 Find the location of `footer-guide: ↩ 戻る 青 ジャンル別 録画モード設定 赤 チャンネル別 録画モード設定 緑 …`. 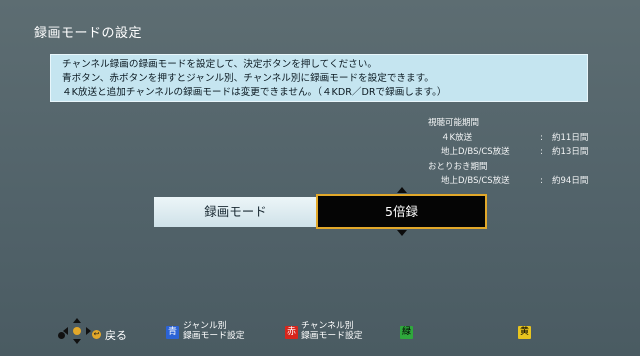

footer-guide: ↩ 戻る 青 ジャンル別 録画モード設定 赤 チャンネル別 録画モード設定 緑 … is located at coordinates (320, 333).